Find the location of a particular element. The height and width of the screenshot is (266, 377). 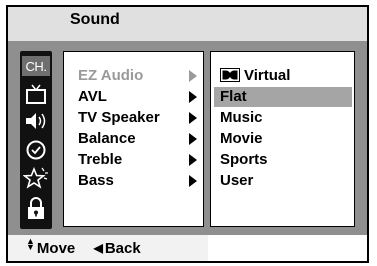

picture-category is located at coordinates (36, 94).